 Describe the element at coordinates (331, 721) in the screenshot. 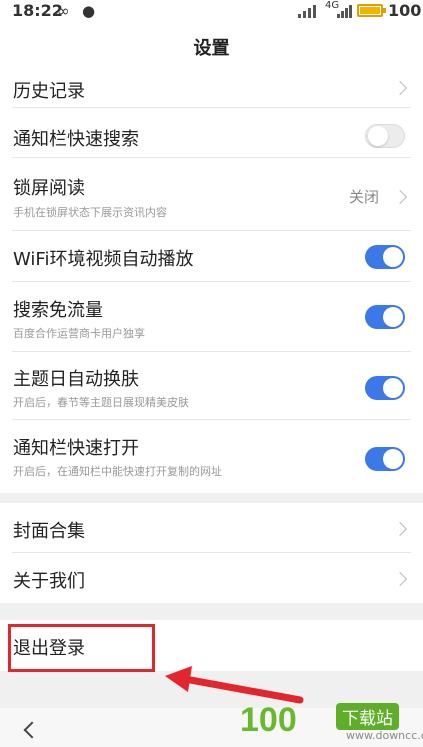

I see `watermark-logo: 100 下载站 www.downcc.com` at that location.